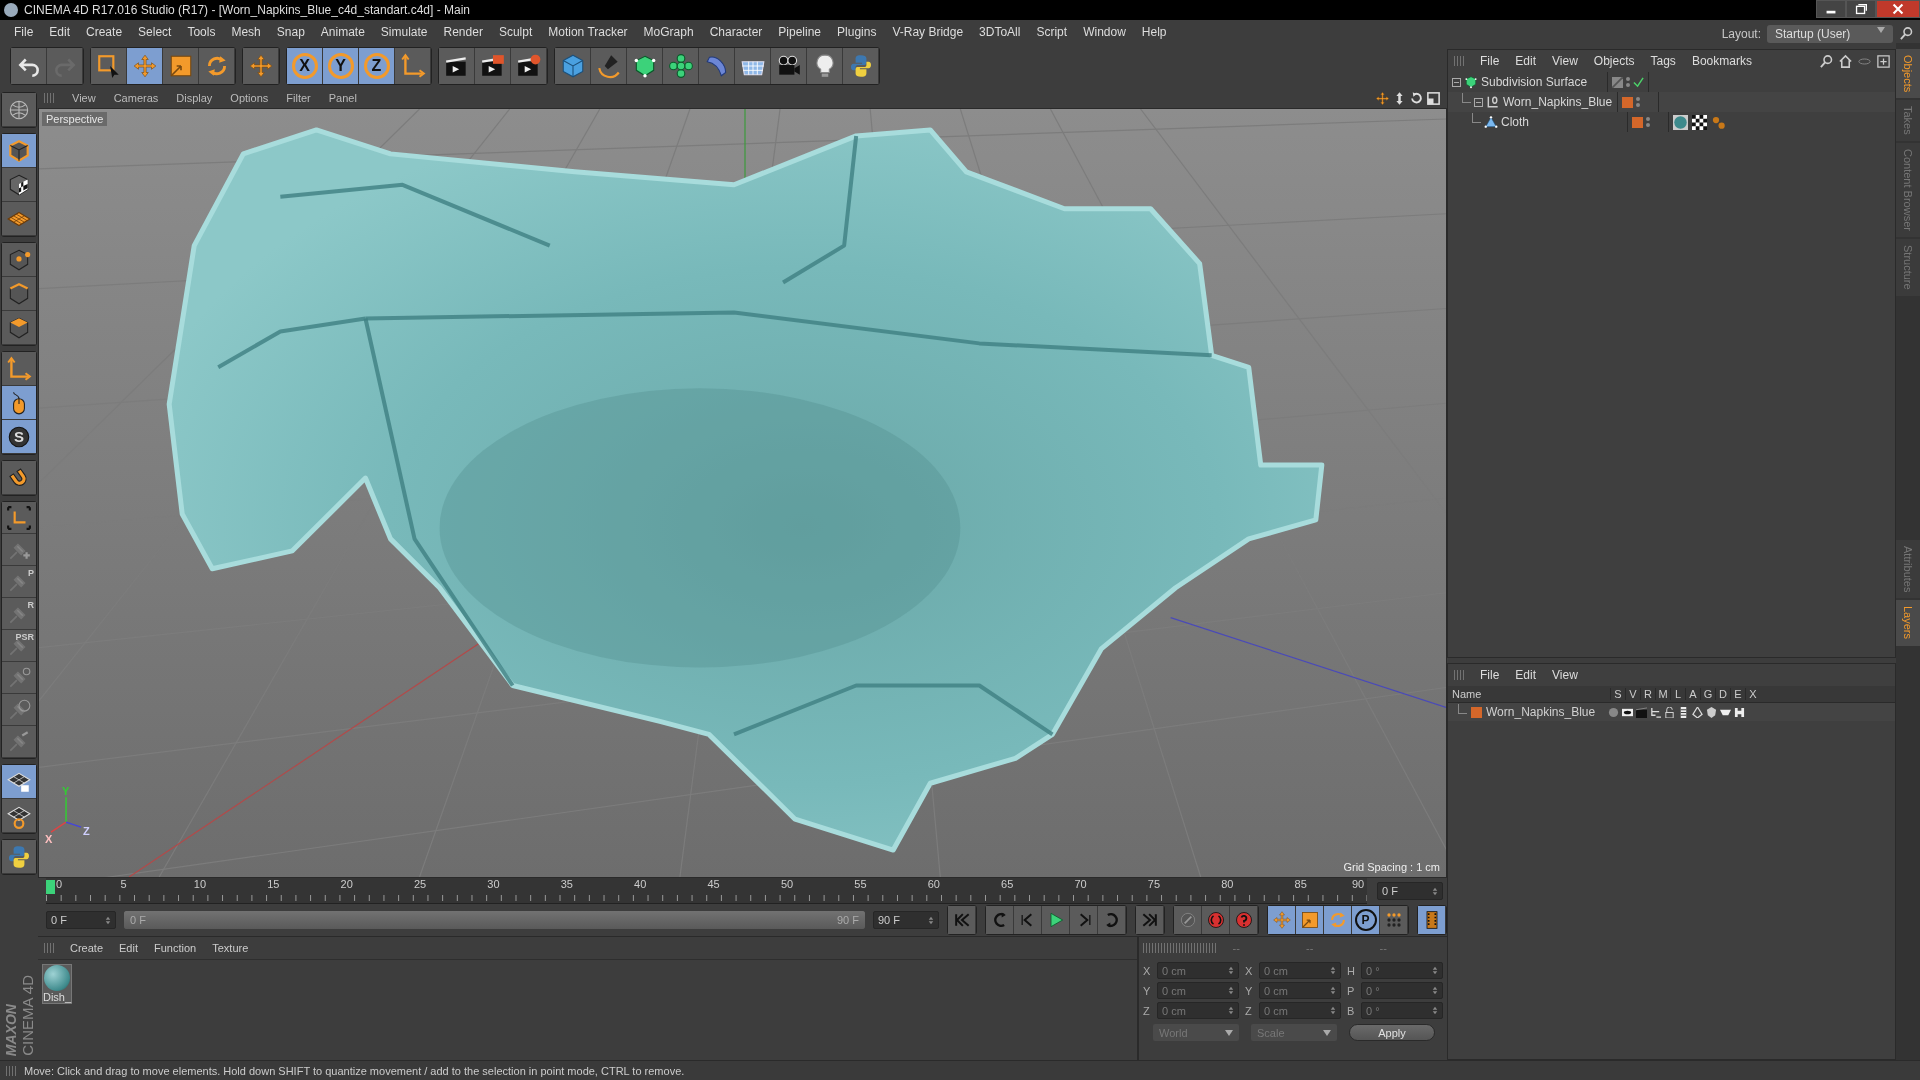 This screenshot has width=1920, height=1080. Describe the element at coordinates (19, 614) in the screenshot. I see `pin-button: R` at that location.